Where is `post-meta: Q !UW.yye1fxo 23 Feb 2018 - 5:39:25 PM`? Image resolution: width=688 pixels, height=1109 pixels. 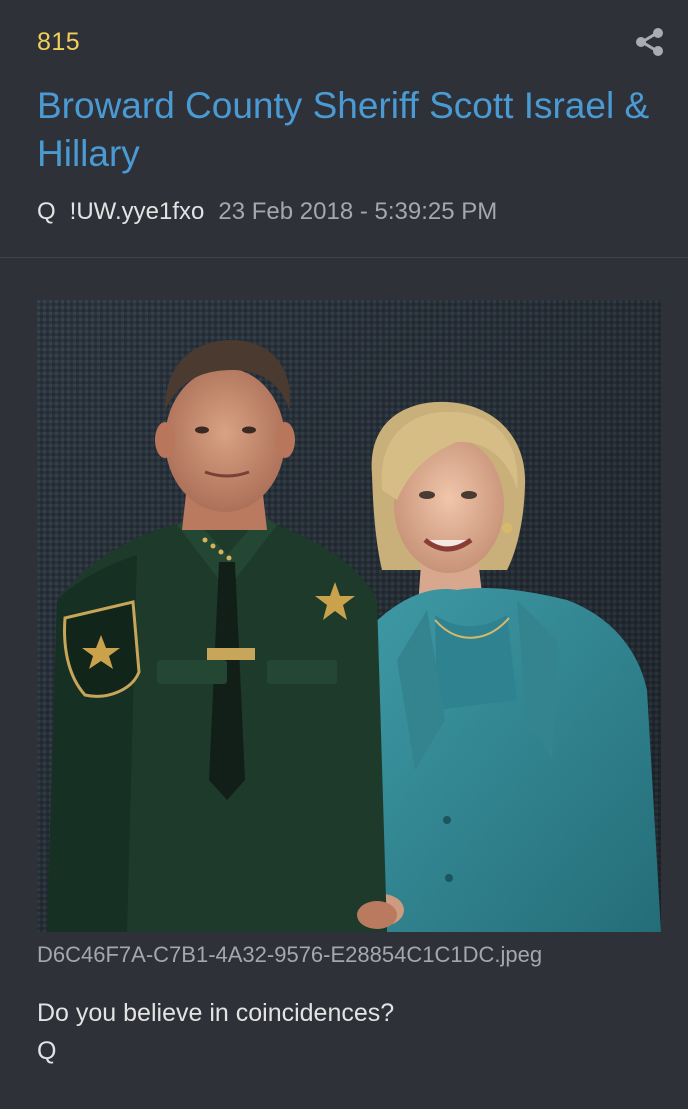
post-meta: Q !UW.yye1fxo 23 Feb 2018 - 5:39:25 PM is located at coordinates (267, 212).